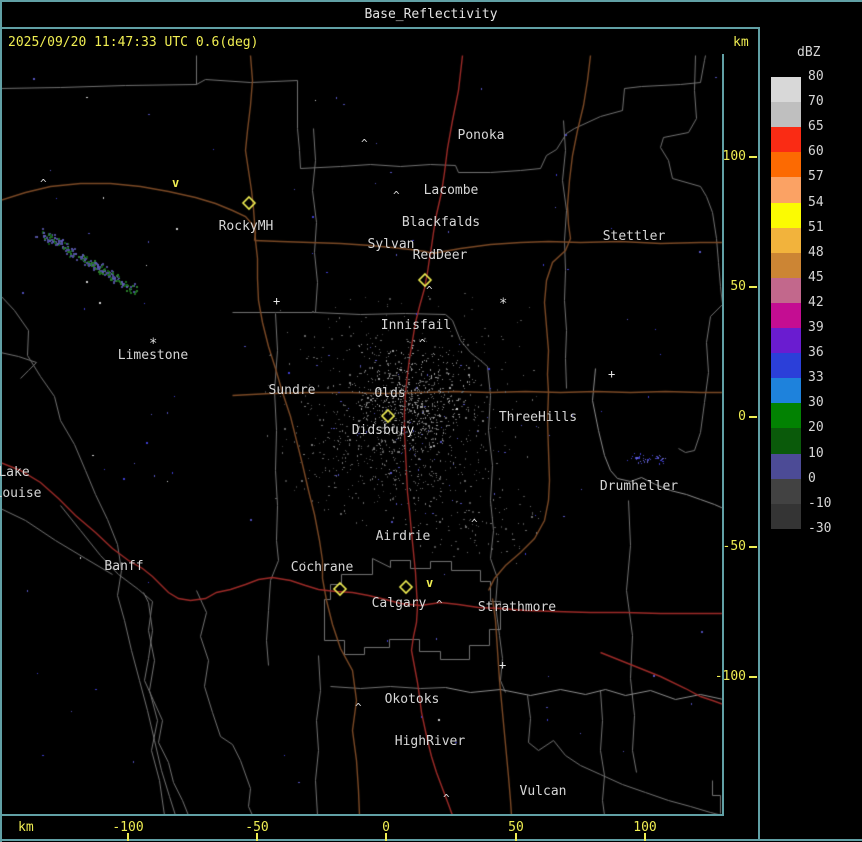 Image resolution: width=862 pixels, height=842 pixels. Describe the element at coordinates (816, 252) in the screenshot. I see `colorbar-value-label: 48` at that location.